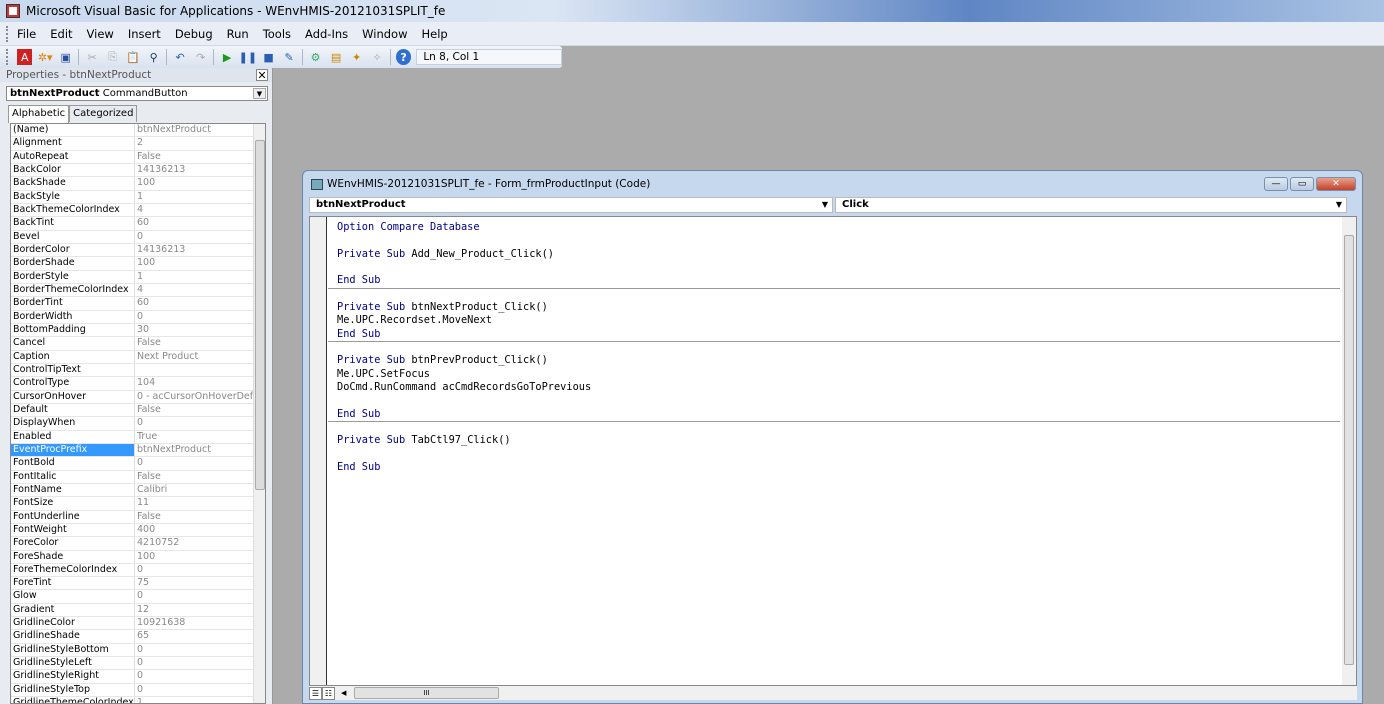  Describe the element at coordinates (834, 440) in the screenshot. I see `code-line: Private Sub TabCtl97_Click()` at that location.